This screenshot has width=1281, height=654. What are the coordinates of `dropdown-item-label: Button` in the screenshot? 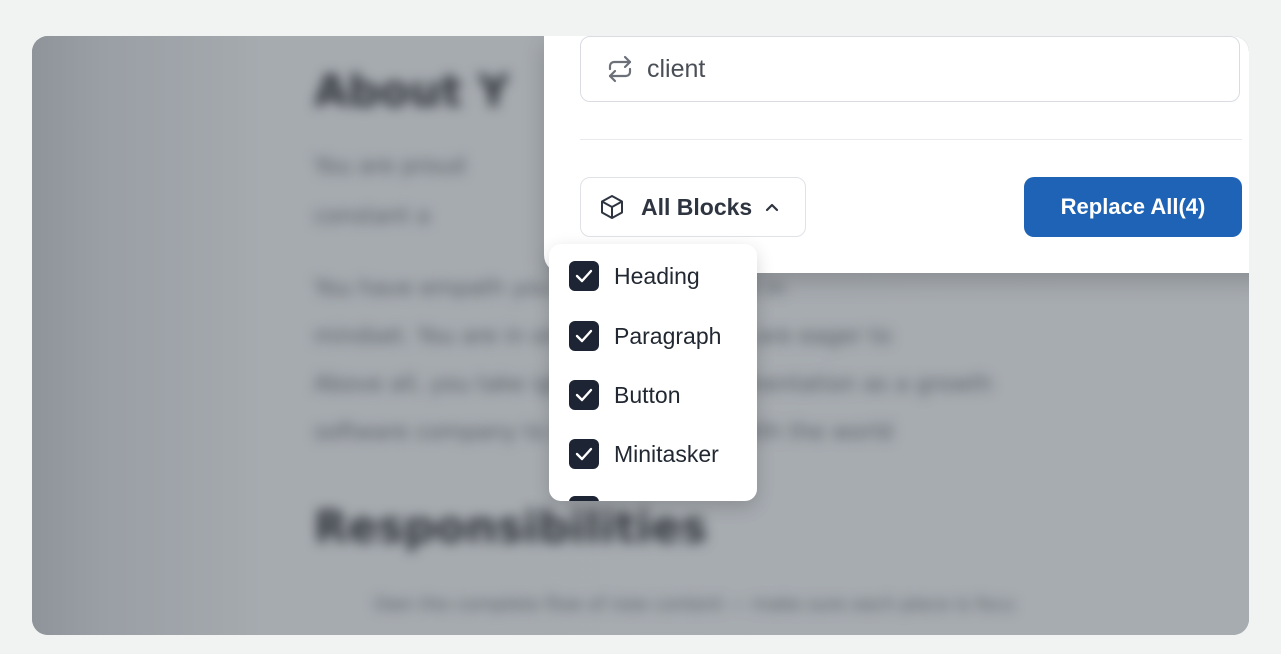 It's located at (647, 394).